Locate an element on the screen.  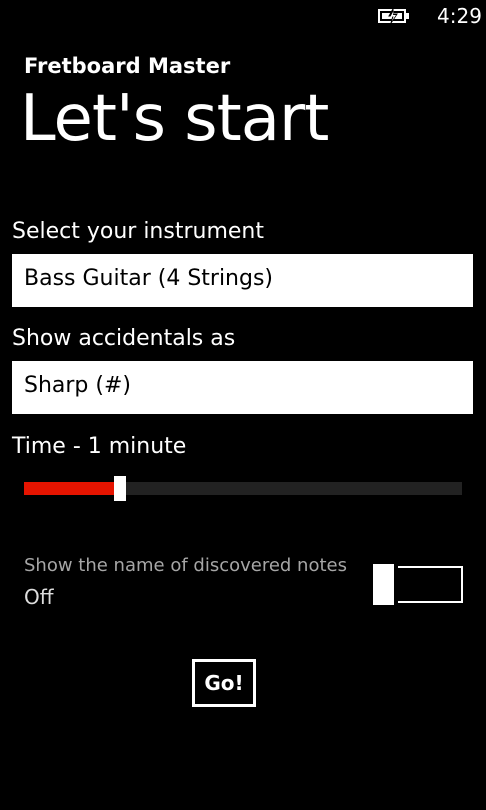
accidentals-picker: Sharp (#) is located at coordinates (242, 387).